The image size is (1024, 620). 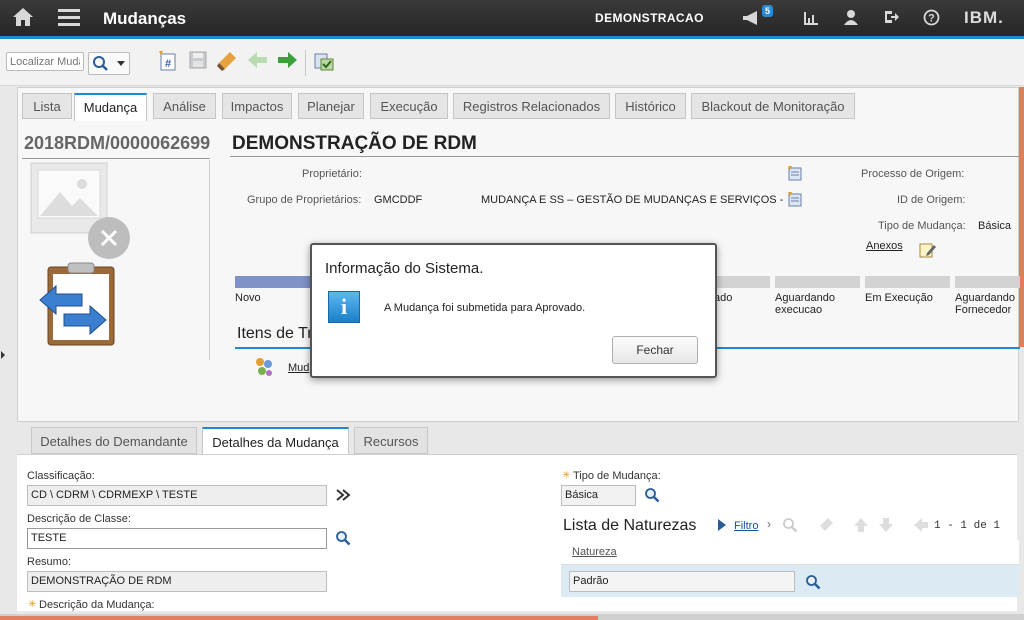 I want to click on reports-icon, so click(x=811, y=19).